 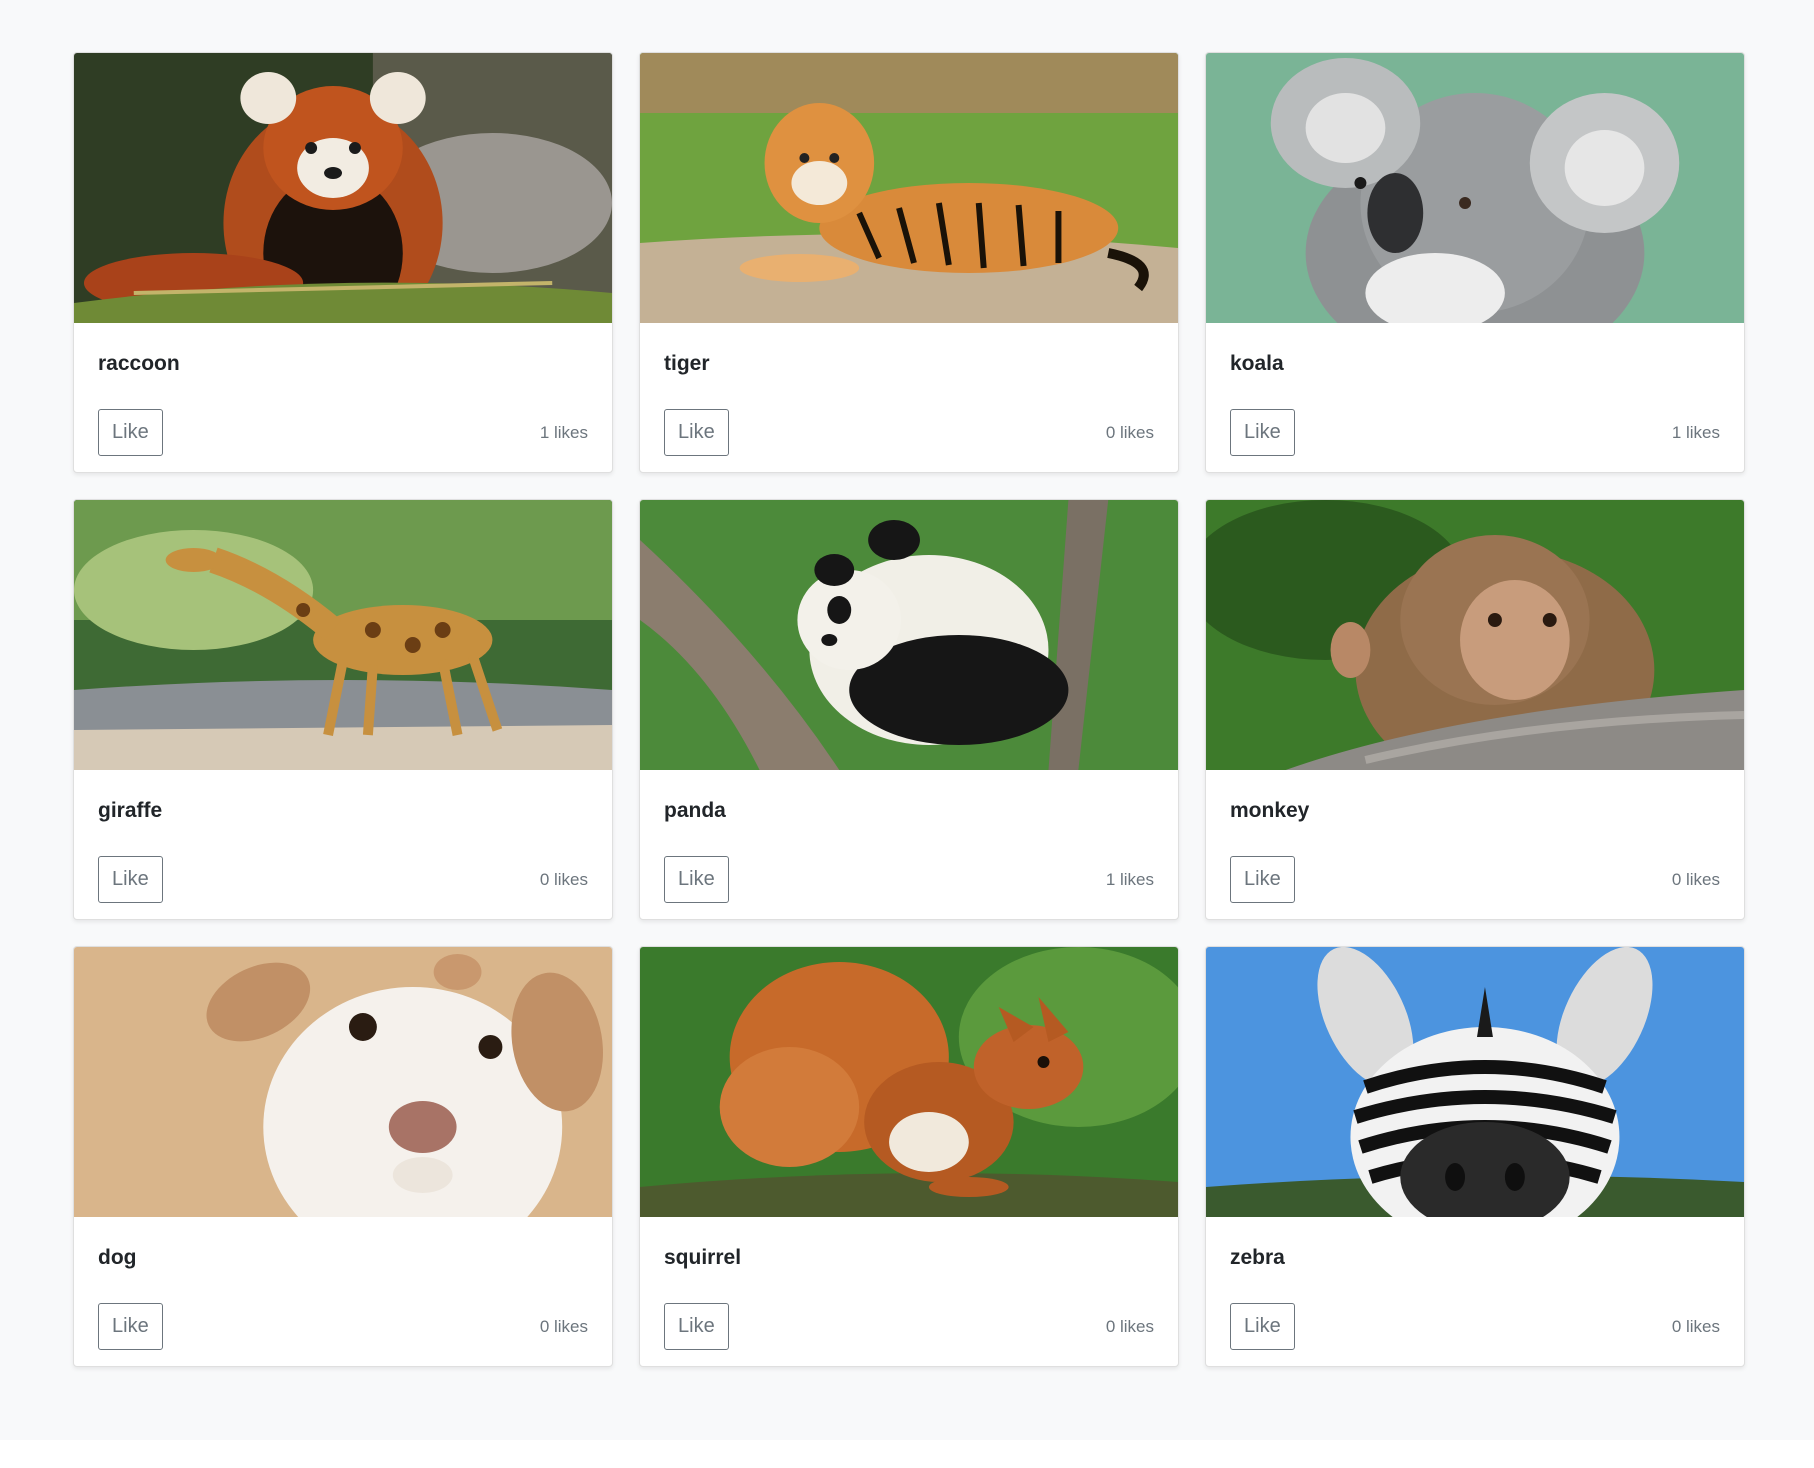 I want to click on squirrel-photo, so click(x=909, y=1082).